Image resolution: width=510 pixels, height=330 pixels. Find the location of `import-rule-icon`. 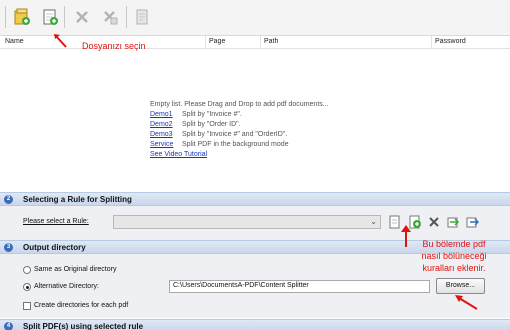

import-rule-icon is located at coordinates (453, 222).